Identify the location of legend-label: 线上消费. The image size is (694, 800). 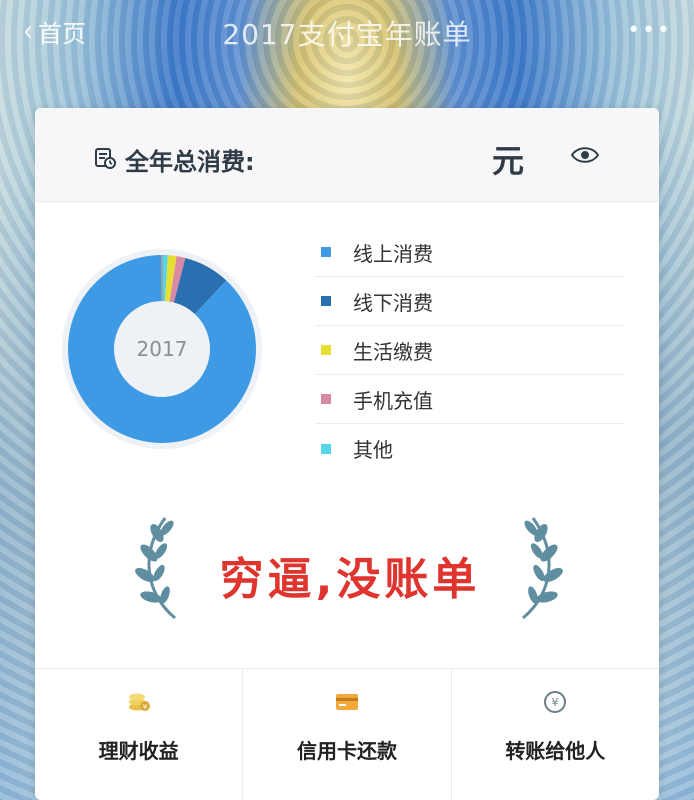
(393, 253).